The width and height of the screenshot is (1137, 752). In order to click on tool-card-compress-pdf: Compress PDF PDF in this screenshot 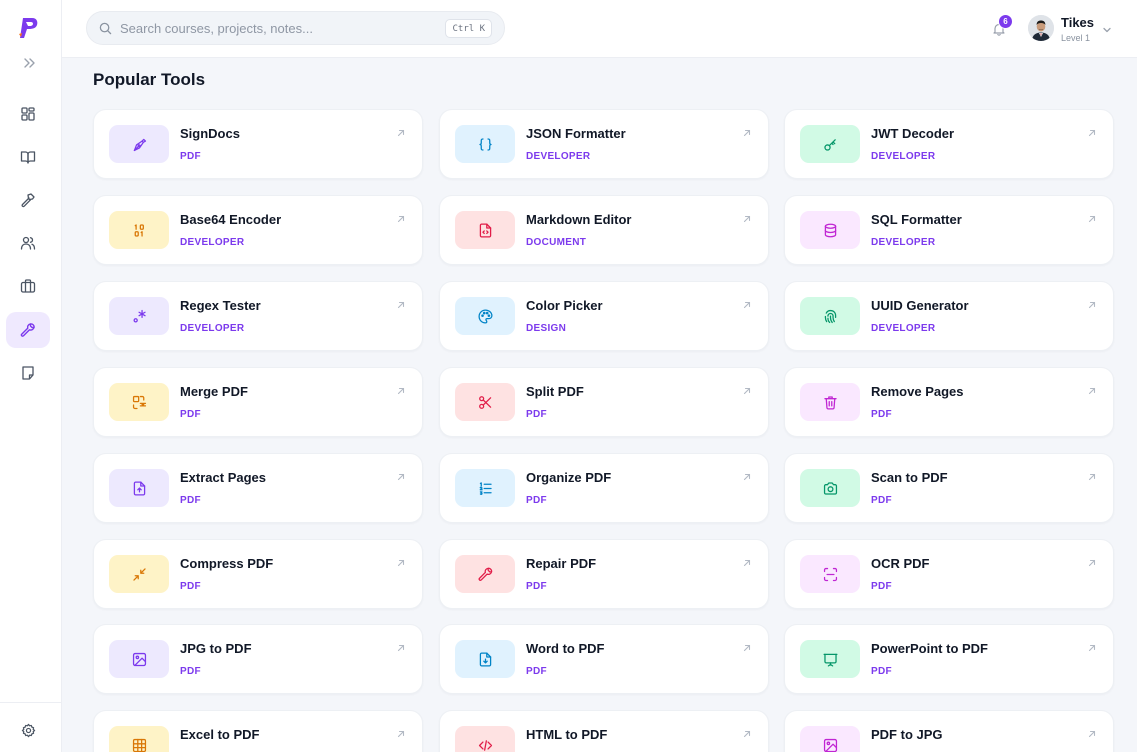, I will do `click(258, 574)`.